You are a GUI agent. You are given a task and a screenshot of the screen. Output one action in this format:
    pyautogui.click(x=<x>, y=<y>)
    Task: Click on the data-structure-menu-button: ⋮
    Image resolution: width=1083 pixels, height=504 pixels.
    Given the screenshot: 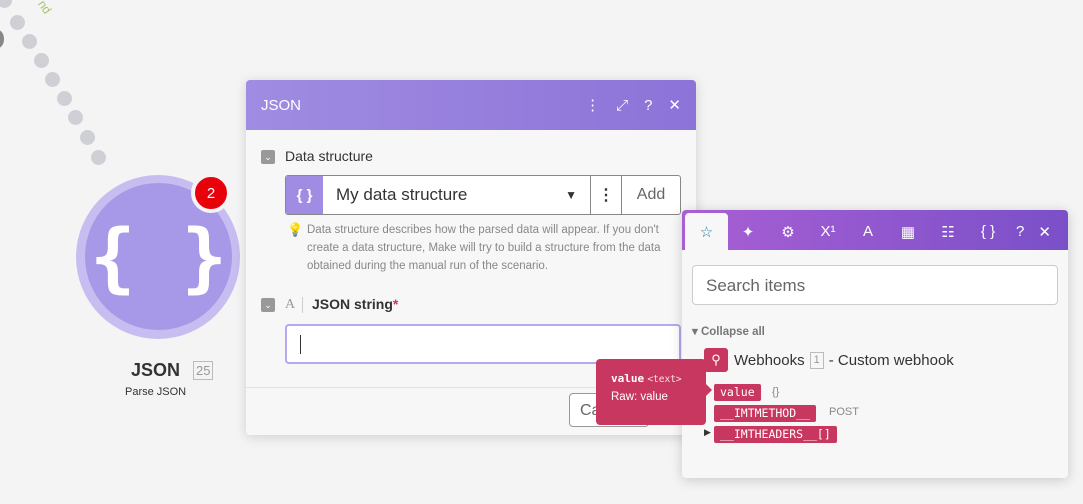 What is the action you would take?
    pyautogui.click(x=606, y=195)
    